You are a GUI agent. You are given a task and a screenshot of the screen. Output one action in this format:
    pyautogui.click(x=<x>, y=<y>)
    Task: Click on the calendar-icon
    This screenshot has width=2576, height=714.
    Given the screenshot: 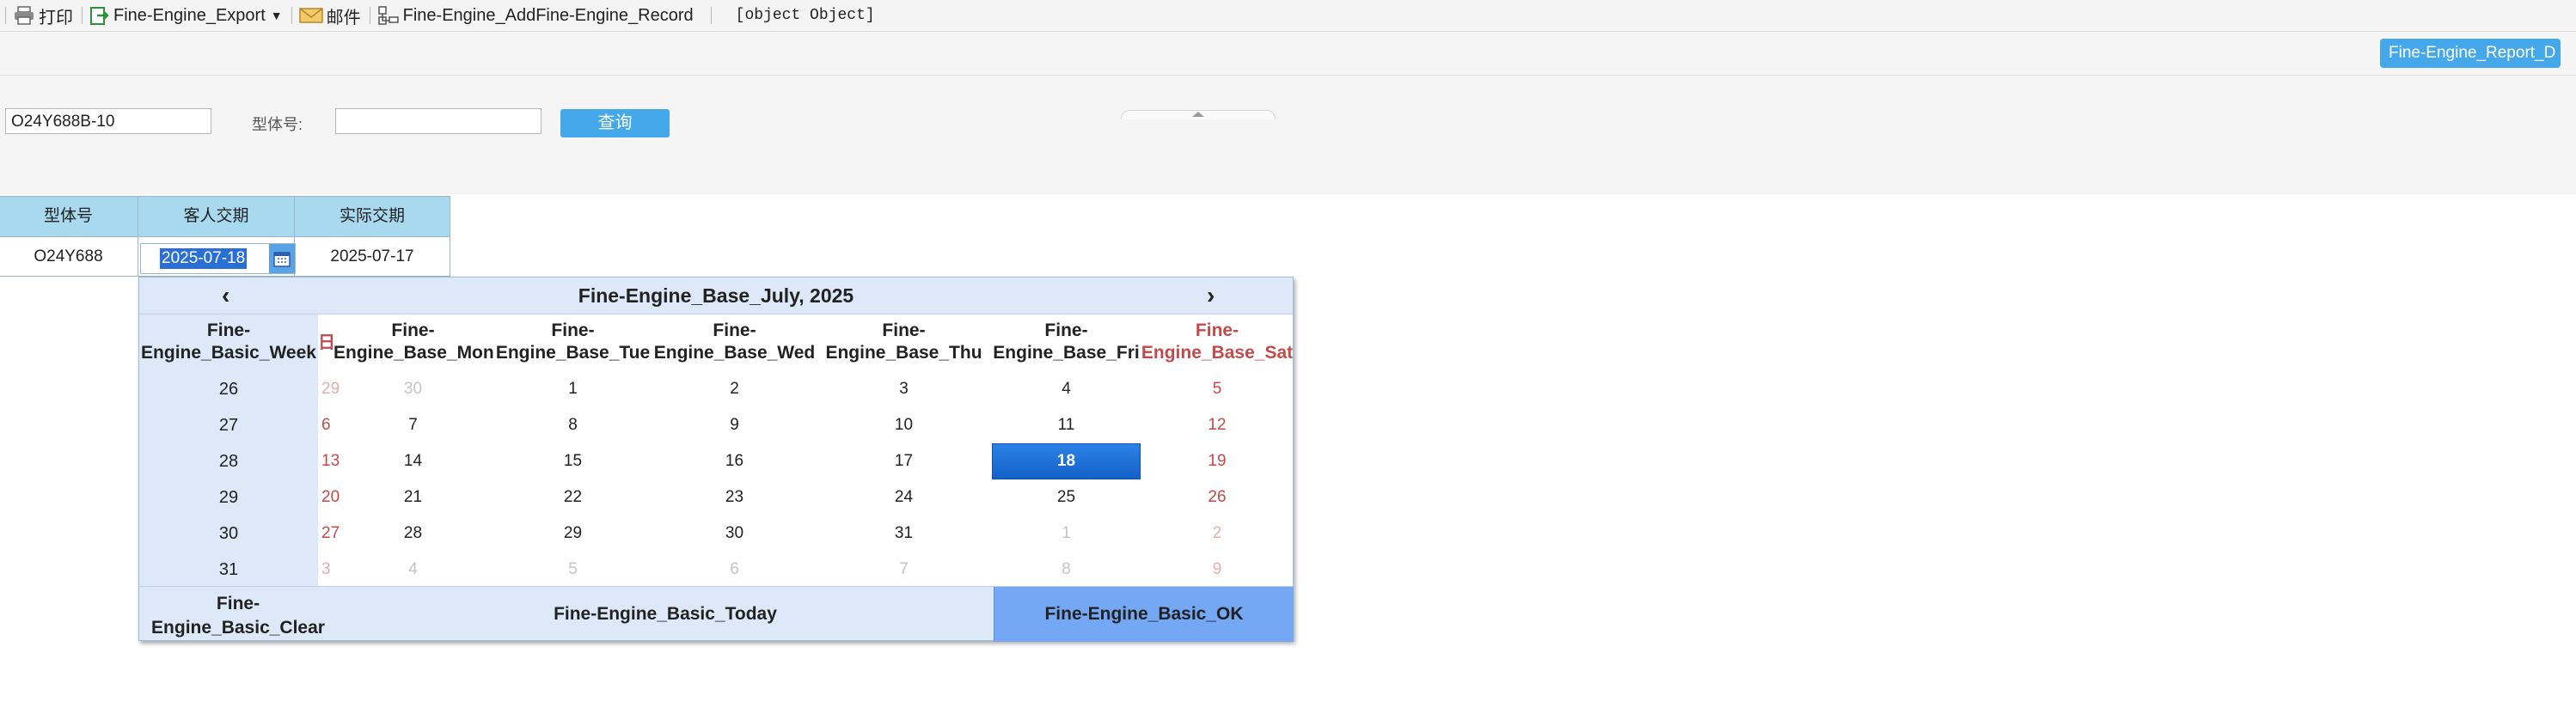 What is the action you would take?
    pyautogui.click(x=282, y=259)
    